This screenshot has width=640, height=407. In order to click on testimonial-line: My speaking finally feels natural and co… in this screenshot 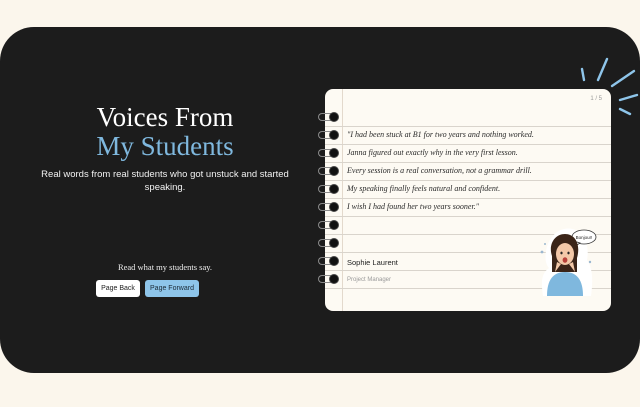, I will do `click(424, 188)`.